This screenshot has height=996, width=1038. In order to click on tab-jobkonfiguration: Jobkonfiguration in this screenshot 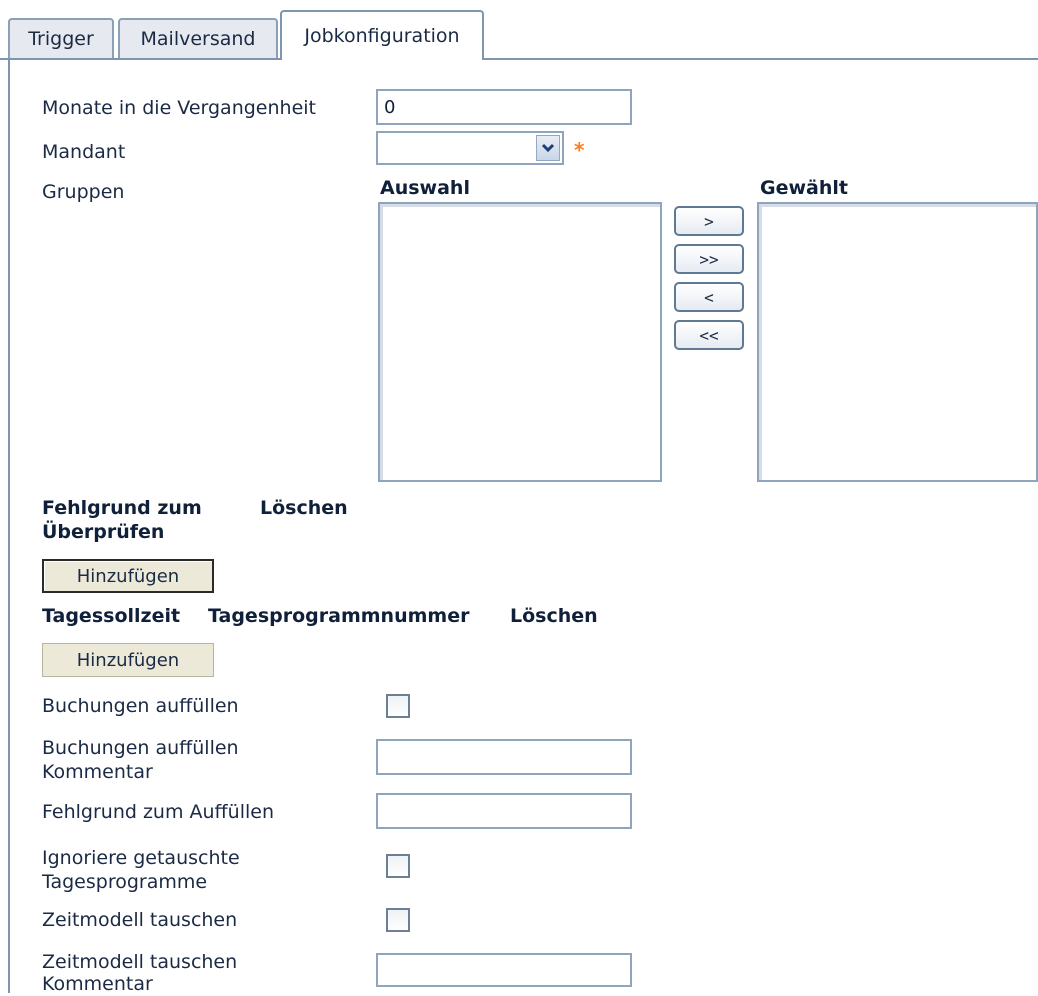, I will do `click(382, 36)`.